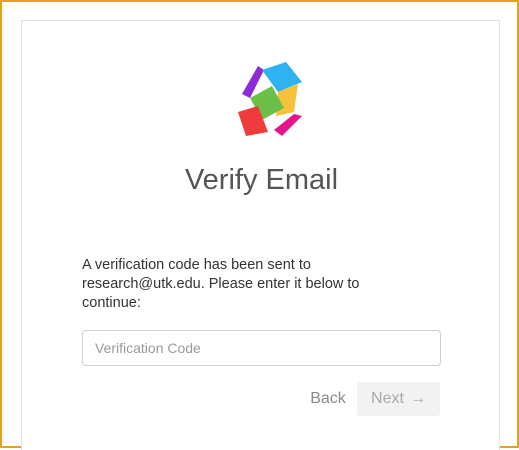 The image size is (519, 450). Describe the element at coordinates (111, 303) in the screenshot. I see `message-line: continue:` at that location.